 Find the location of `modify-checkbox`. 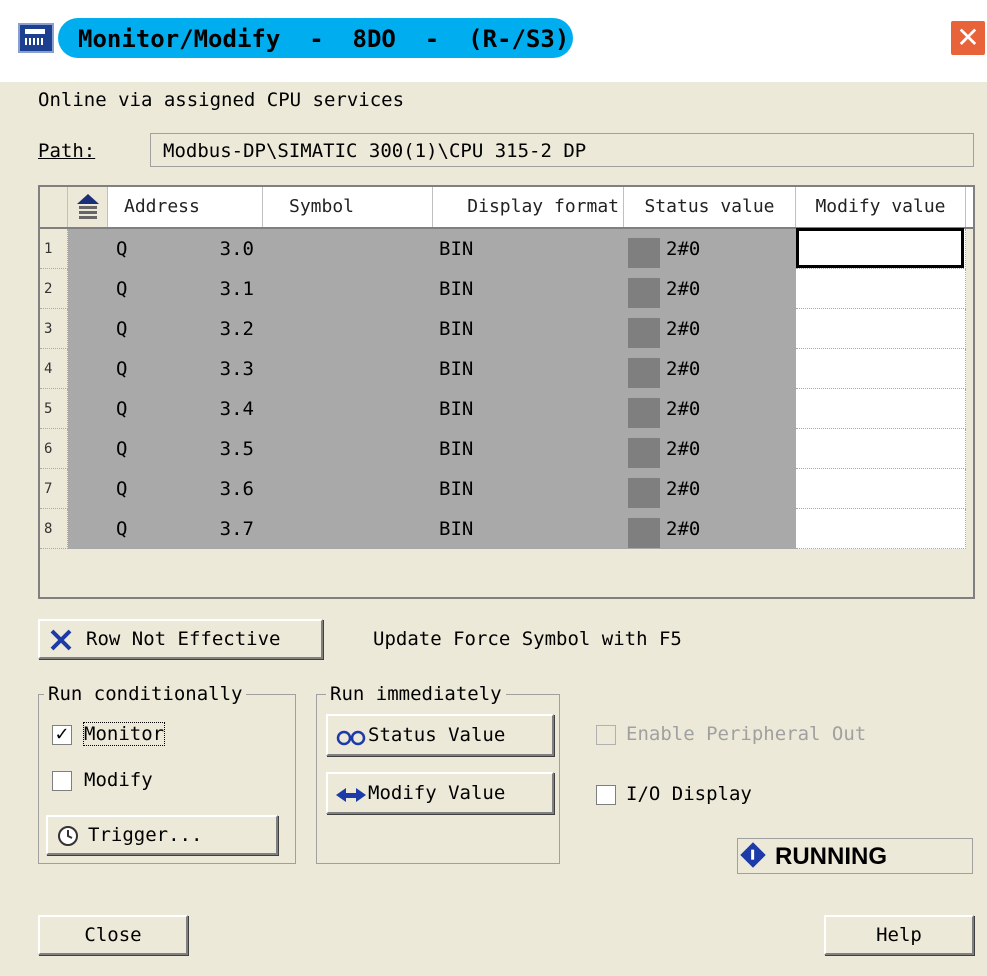

modify-checkbox is located at coordinates (62, 781).